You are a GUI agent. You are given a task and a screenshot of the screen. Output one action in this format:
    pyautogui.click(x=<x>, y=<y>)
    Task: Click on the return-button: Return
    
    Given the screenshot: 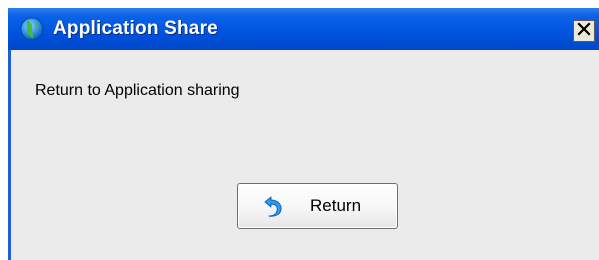 What is the action you would take?
    pyautogui.click(x=317, y=206)
    